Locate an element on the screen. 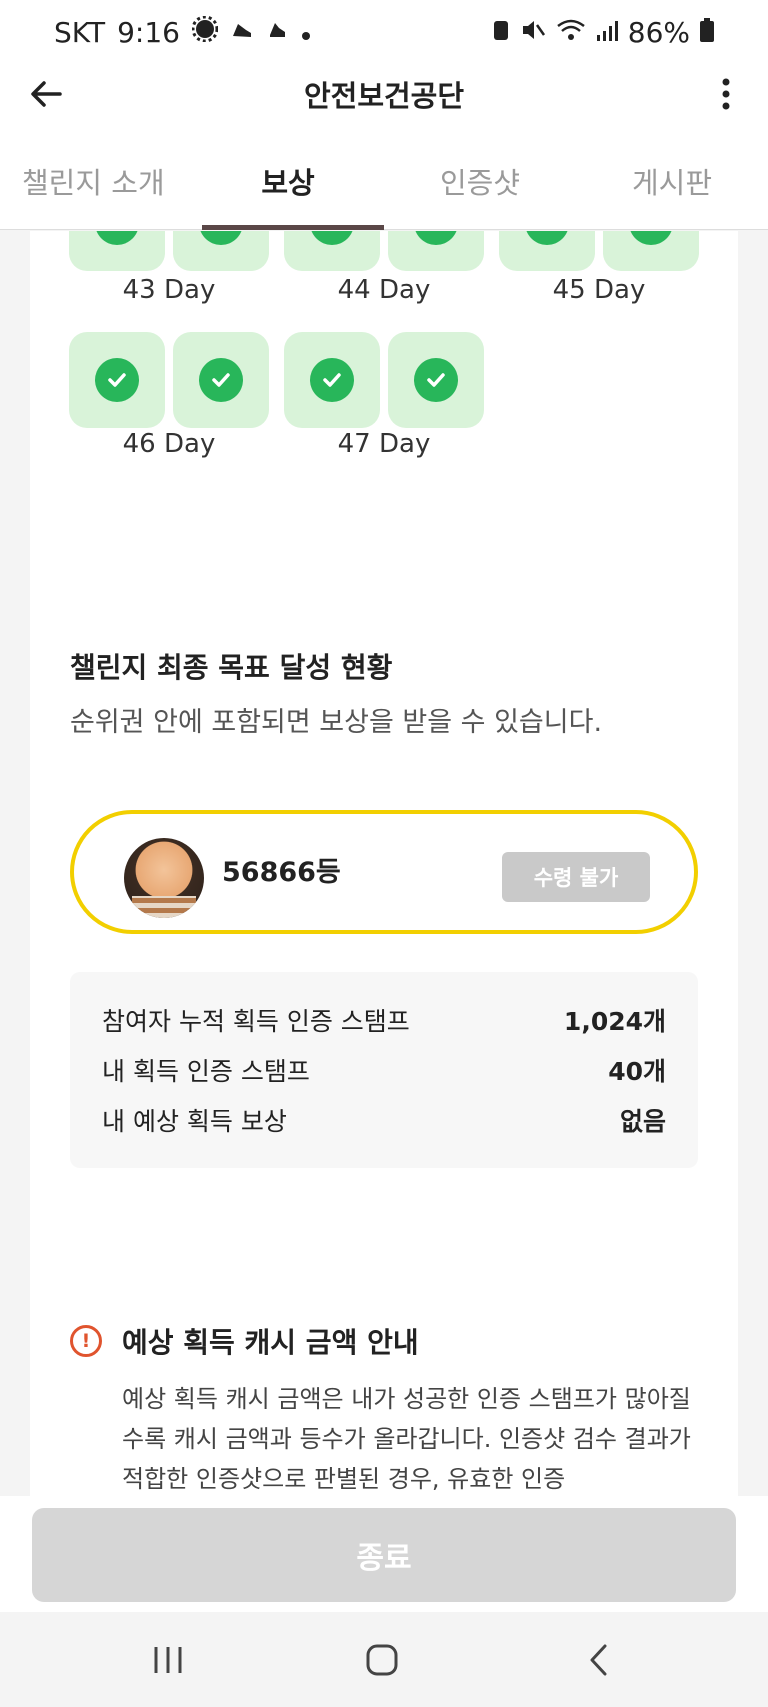 Image resolution: width=768 pixels, height=1707 pixels. tab-bar: 챌린지 소개 보상 인증샷 게시판 is located at coordinates (384, 177).